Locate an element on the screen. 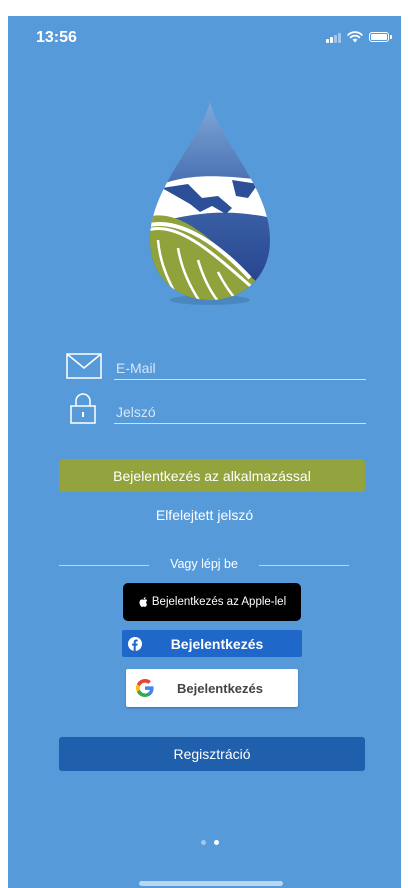 The width and height of the screenshot is (409, 888). home-indicator is located at coordinates (211, 883).